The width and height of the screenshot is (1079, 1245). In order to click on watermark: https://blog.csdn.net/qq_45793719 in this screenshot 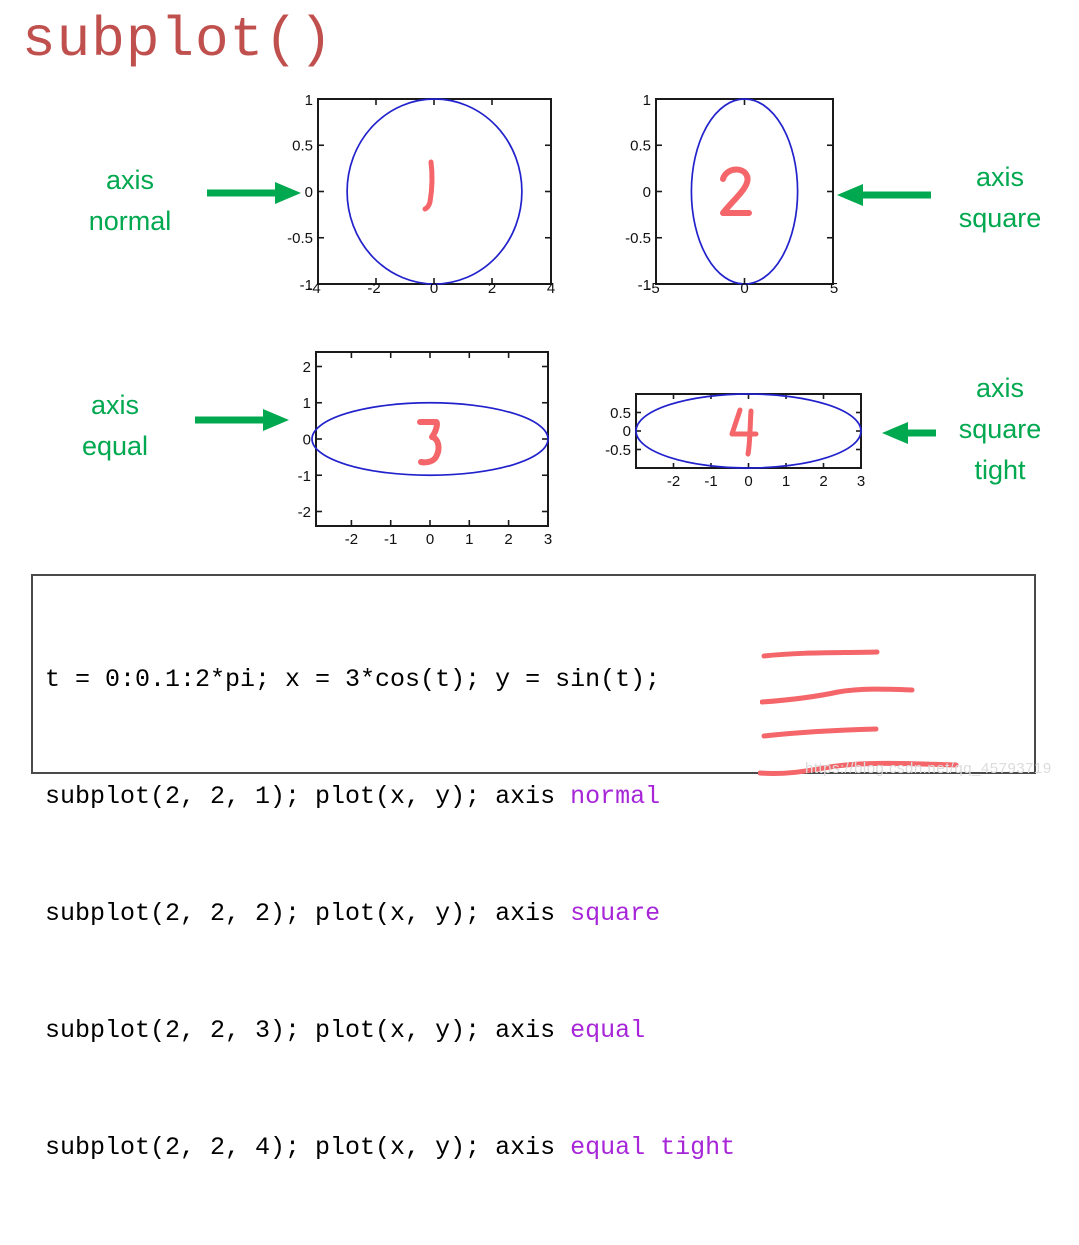, I will do `click(928, 768)`.